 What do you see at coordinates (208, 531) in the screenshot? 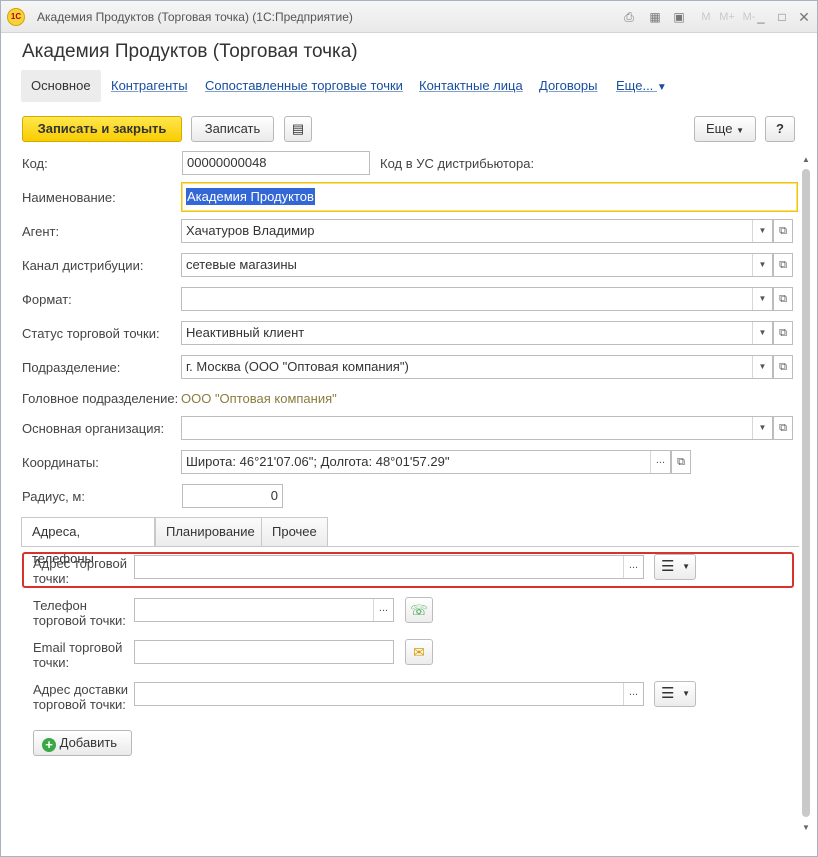
I see `tab-planning: Планирование` at bounding box center [208, 531].